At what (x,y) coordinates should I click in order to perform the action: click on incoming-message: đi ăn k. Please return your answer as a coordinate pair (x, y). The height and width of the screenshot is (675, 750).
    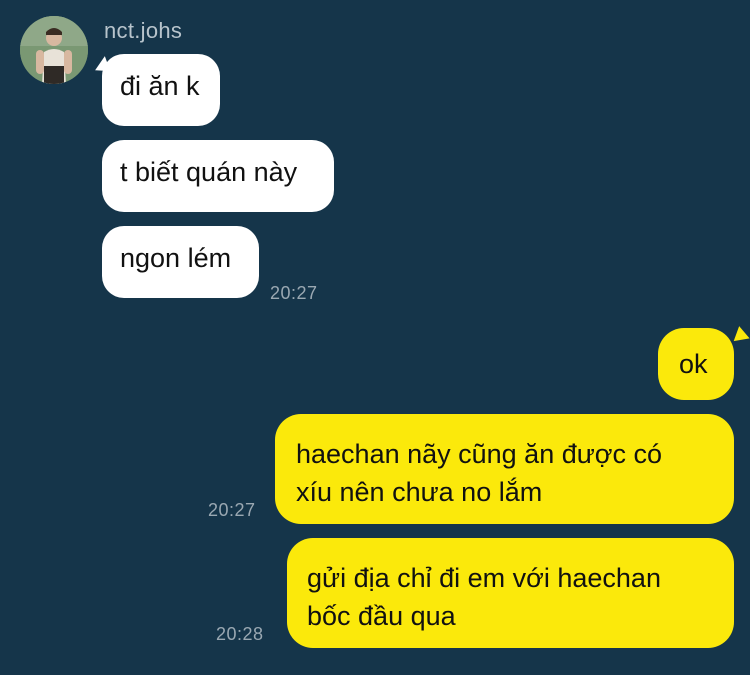
    Looking at the image, I should click on (161, 90).